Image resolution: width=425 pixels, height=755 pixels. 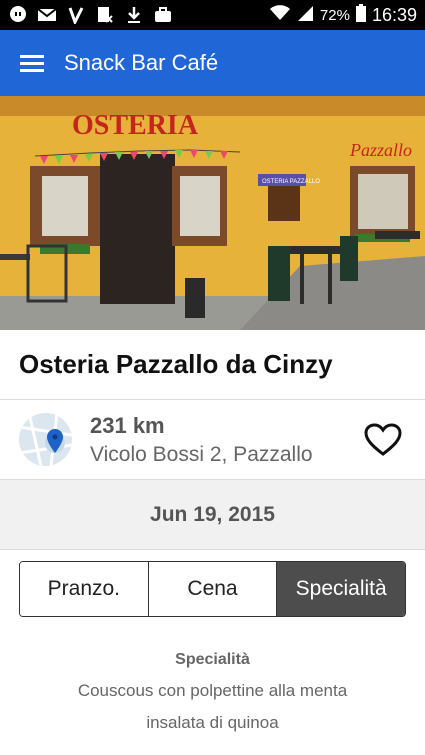 I want to click on battery-icon, so click(x=360, y=15).